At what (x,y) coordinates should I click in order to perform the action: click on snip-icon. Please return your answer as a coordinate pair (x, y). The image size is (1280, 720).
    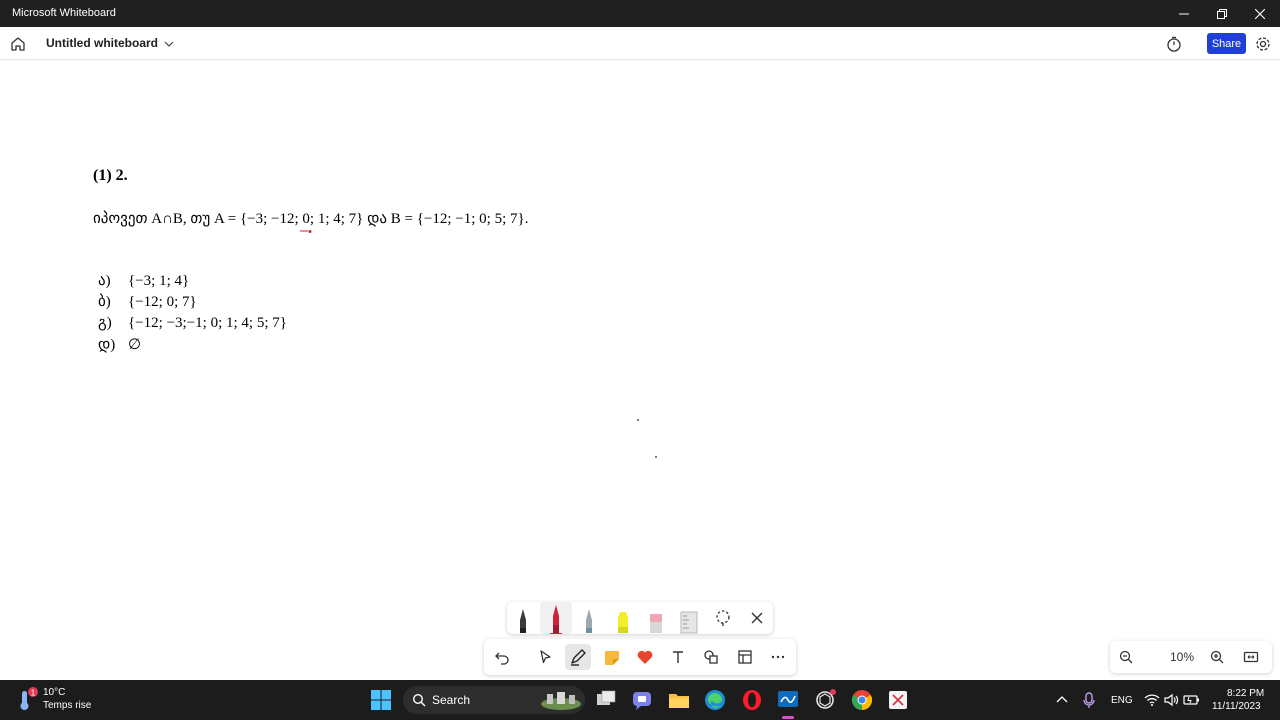
    Looking at the image, I should click on (898, 700).